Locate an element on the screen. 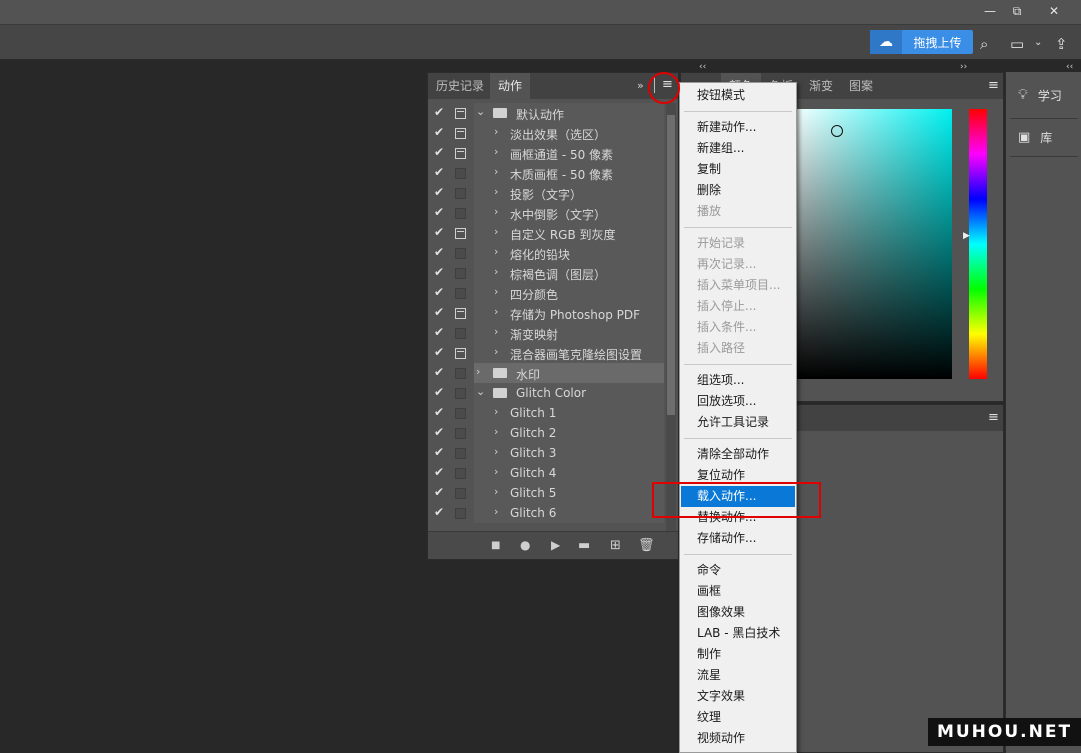 This screenshot has height=753, width=1081. dock-libraries: ▣ 库 is located at coordinates (1043, 137).